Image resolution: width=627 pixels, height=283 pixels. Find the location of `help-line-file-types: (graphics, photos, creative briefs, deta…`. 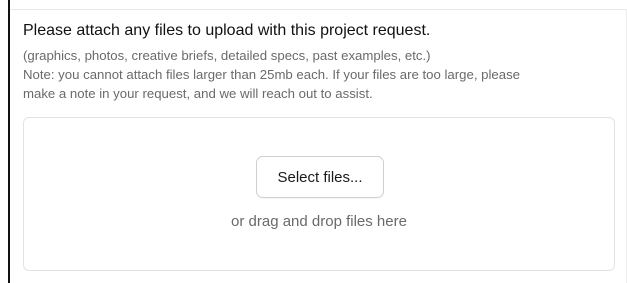

help-line-file-types: (graphics, photos, creative briefs, deta… is located at coordinates (227, 55).